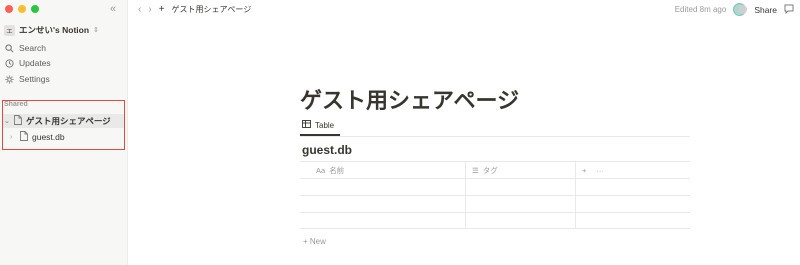 The image size is (800, 265). Describe the element at coordinates (9, 79) in the screenshot. I see `gear-icon` at that location.